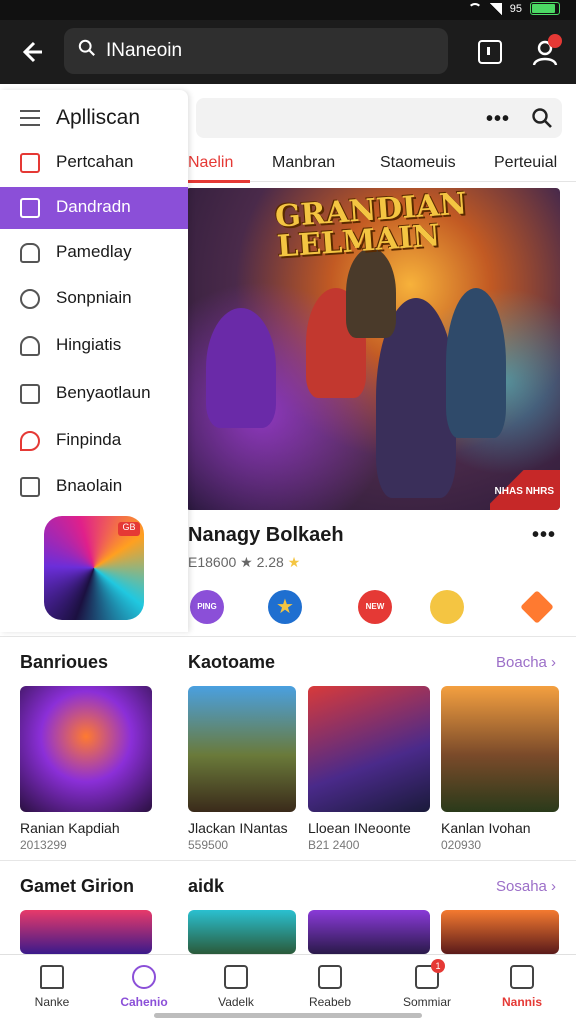  What do you see at coordinates (94, 163) in the screenshot?
I see `drawer-item-pertcahan: Pertcahan` at bounding box center [94, 163].